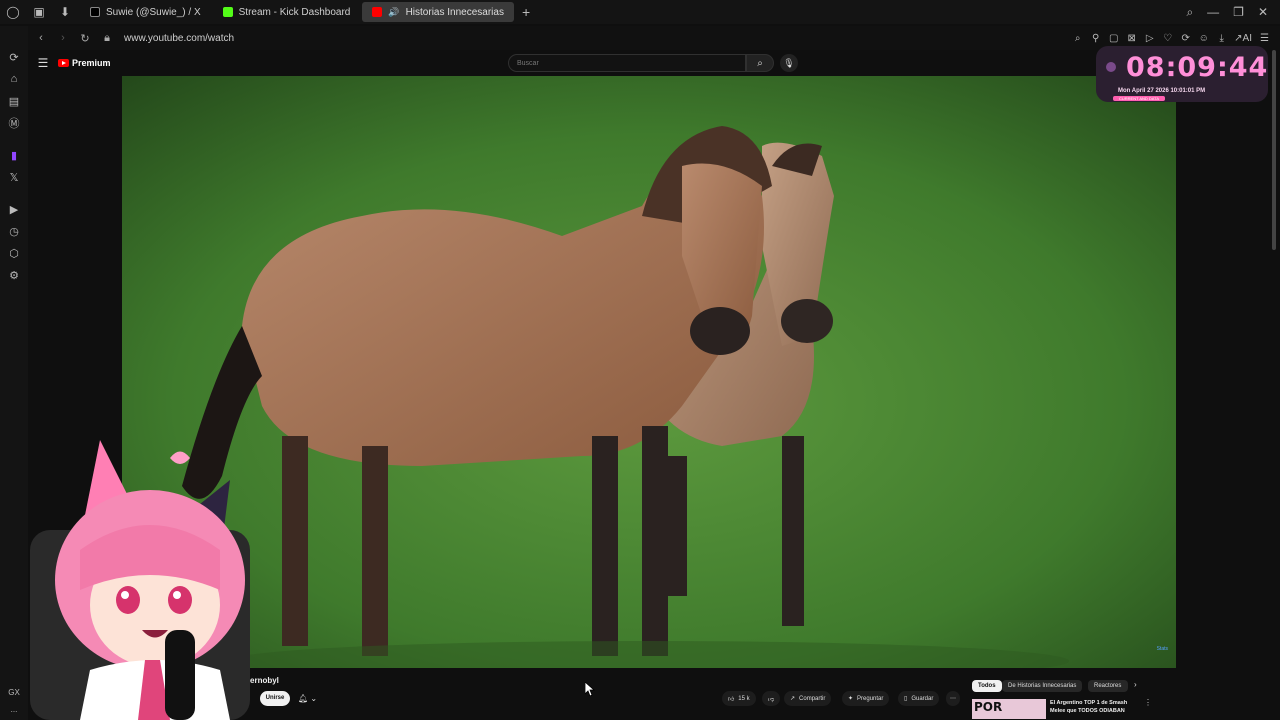 The image size is (1280, 720). What do you see at coordinates (870, 698) in the screenshot?
I see `ask-label: Preguntar` at bounding box center [870, 698].